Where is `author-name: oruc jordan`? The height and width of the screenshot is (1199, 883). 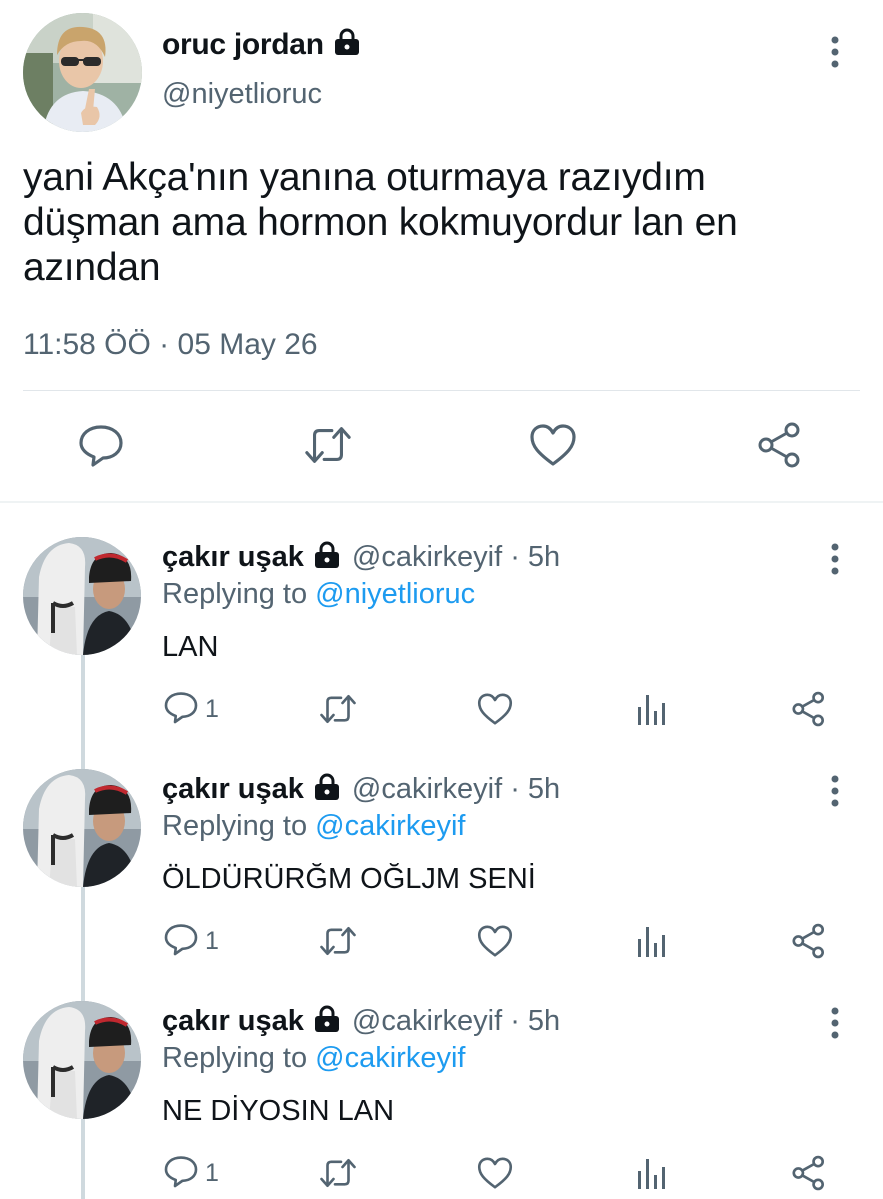 author-name: oruc jordan is located at coordinates (243, 45).